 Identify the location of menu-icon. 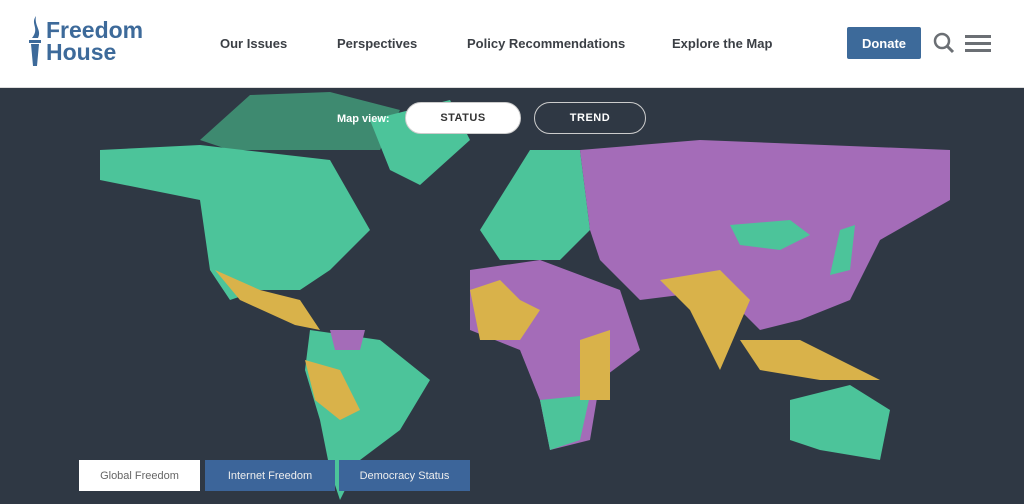
(978, 45).